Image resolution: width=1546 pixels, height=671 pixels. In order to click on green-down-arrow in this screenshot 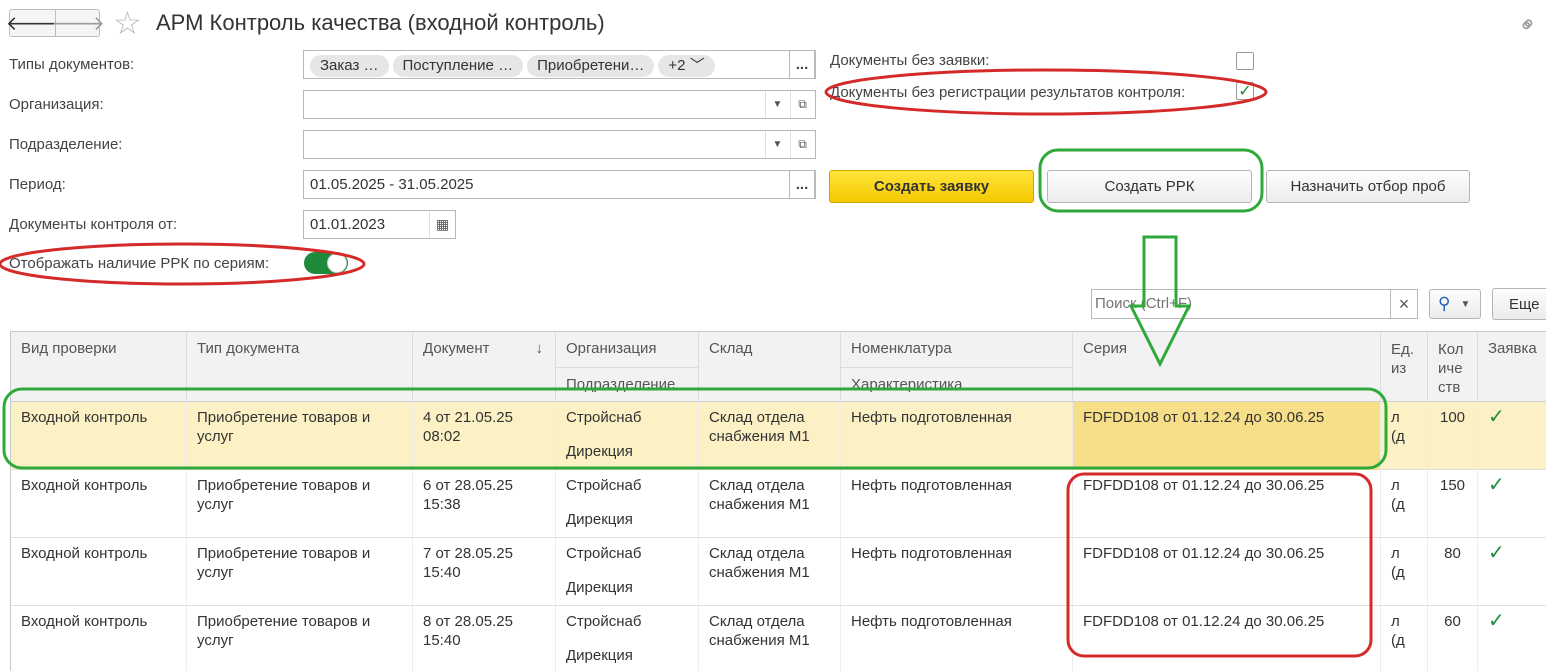, I will do `click(1160, 301)`.